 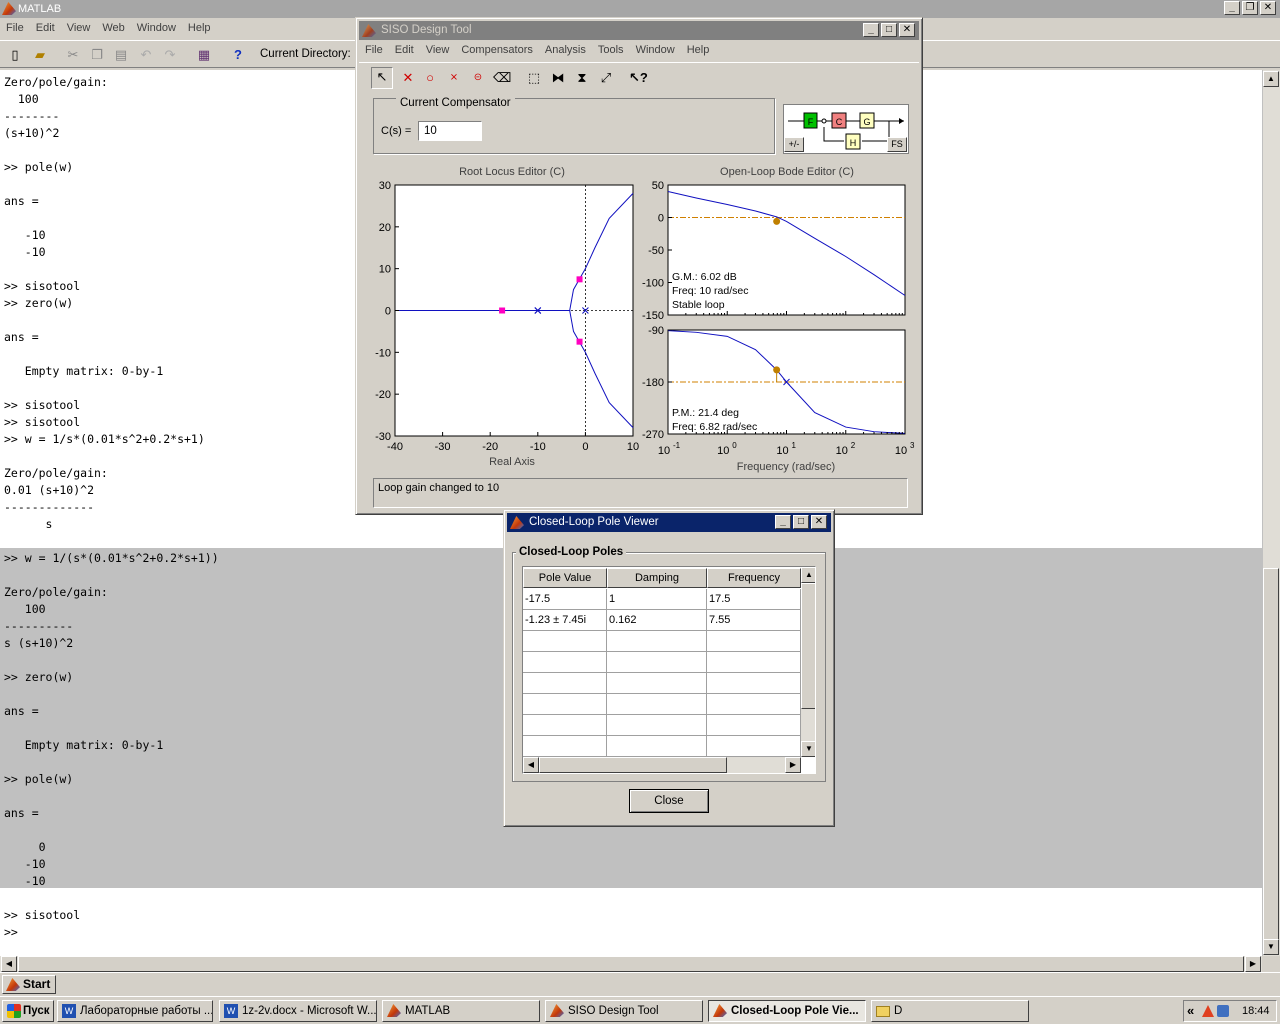 I want to click on zoom-fit-icon: ⤢, so click(x=606, y=78).